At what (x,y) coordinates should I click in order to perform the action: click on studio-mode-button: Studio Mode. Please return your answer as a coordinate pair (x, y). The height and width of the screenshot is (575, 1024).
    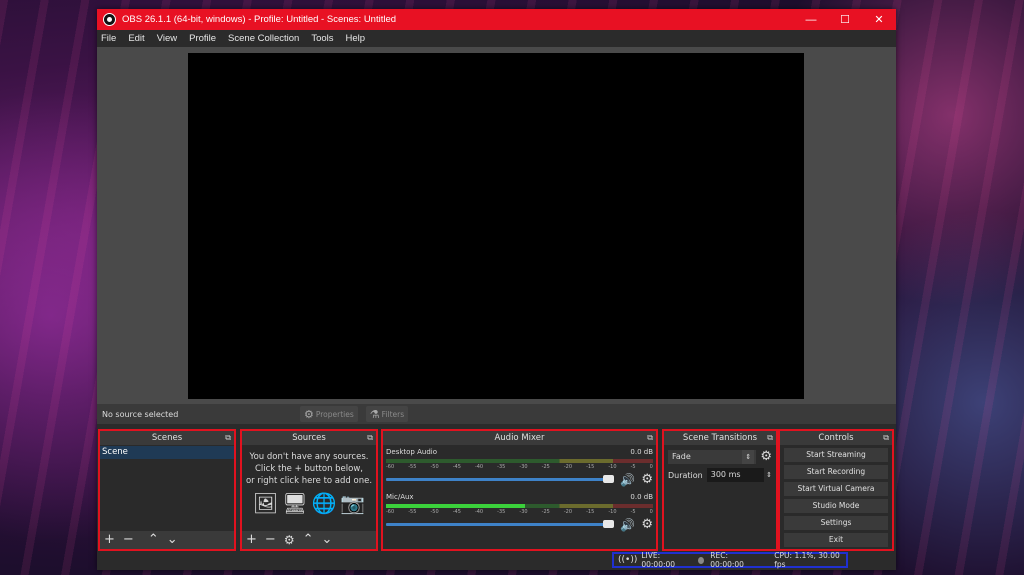
    Looking at the image, I should click on (836, 506).